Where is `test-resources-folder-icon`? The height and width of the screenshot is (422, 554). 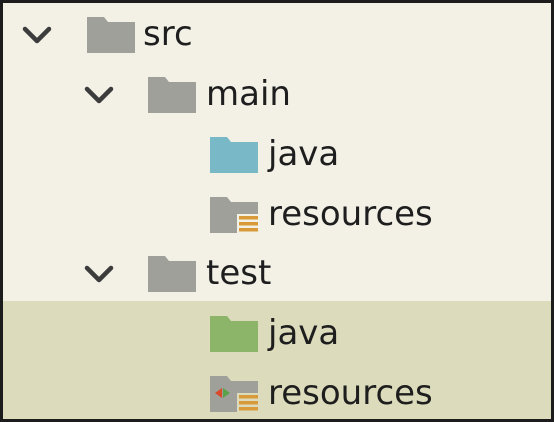 test-resources-folder-icon is located at coordinates (234, 394).